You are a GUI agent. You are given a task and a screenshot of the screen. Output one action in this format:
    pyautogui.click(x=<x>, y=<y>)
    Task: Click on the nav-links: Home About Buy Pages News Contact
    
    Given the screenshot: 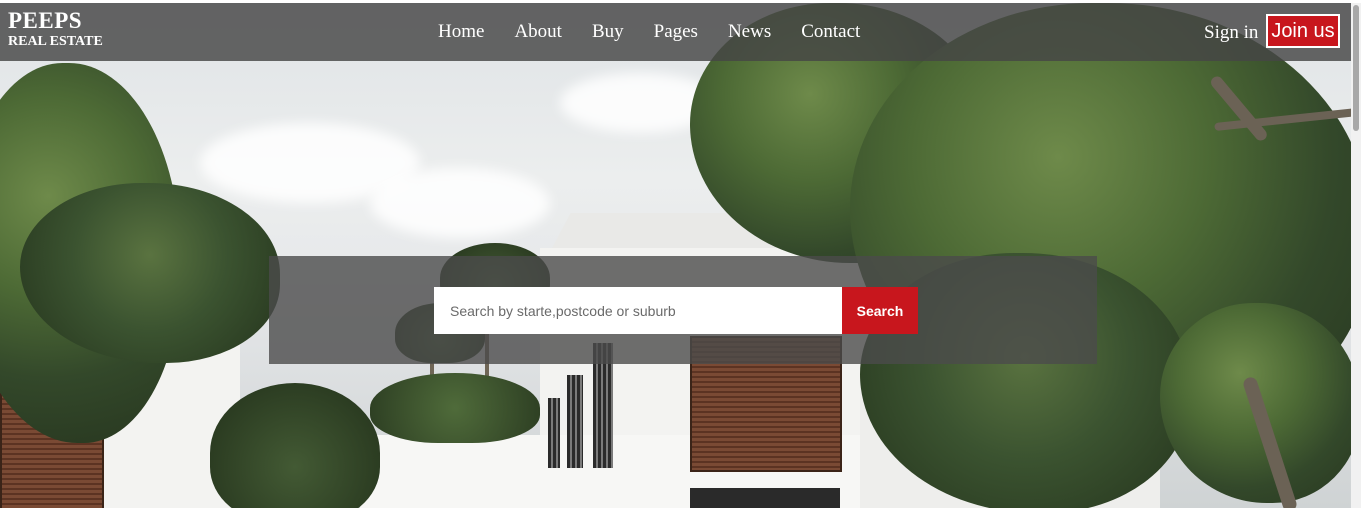 What is the action you would take?
    pyautogui.click(x=664, y=32)
    